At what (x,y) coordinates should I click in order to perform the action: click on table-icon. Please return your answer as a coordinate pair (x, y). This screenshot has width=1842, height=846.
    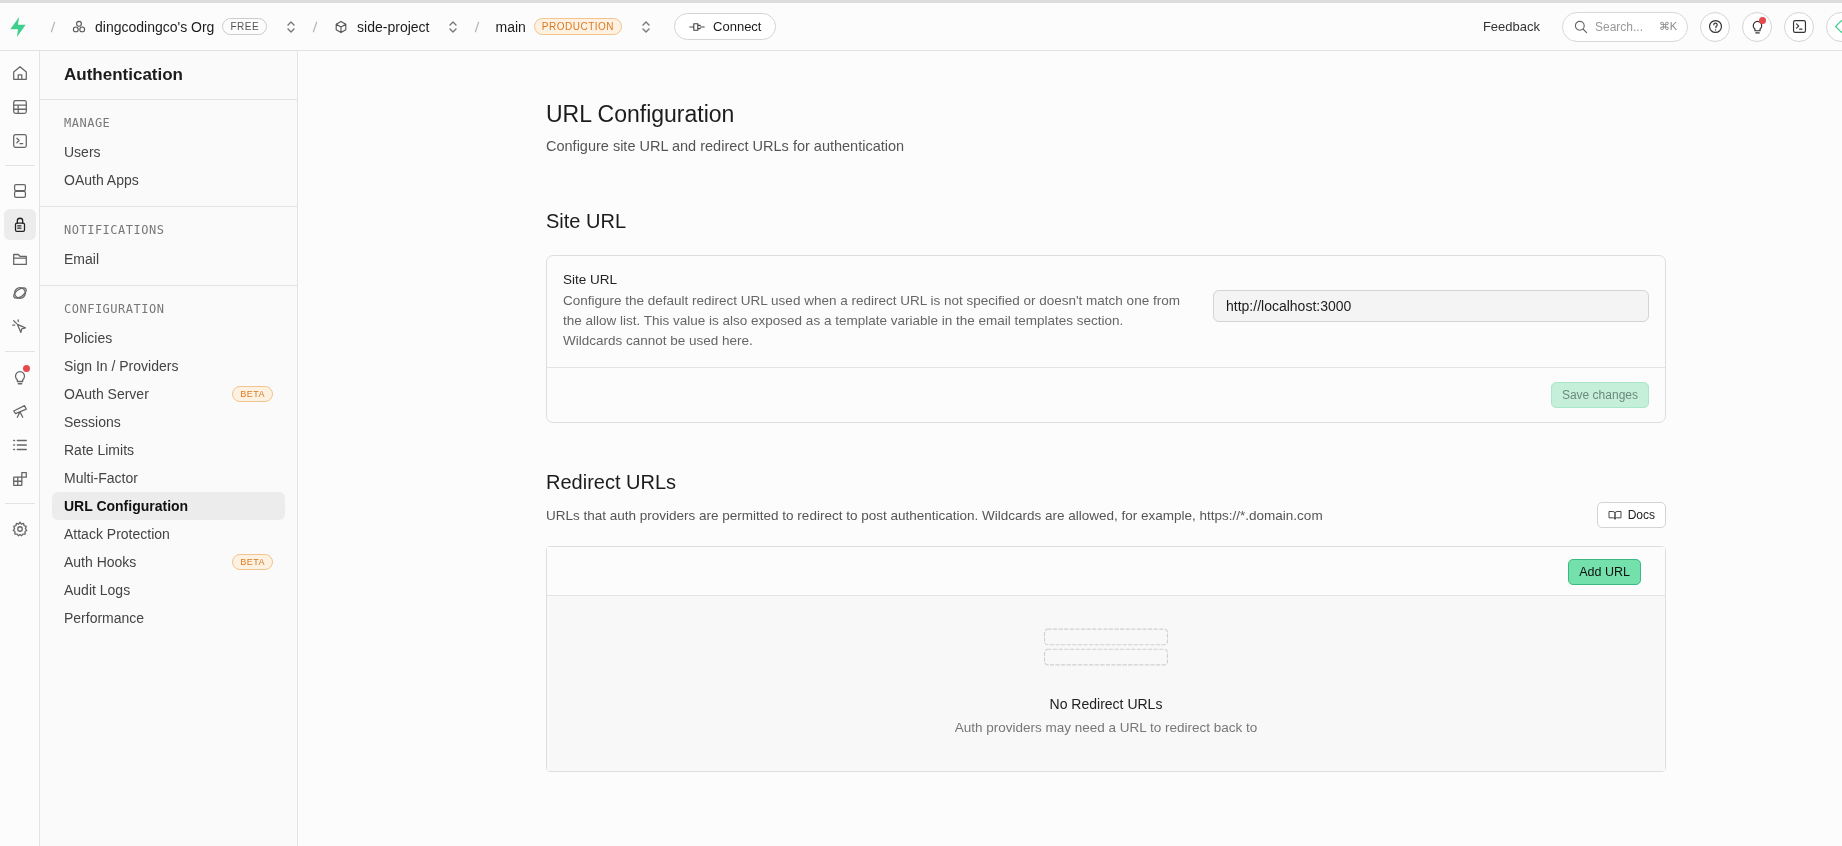
    Looking at the image, I should click on (19, 106).